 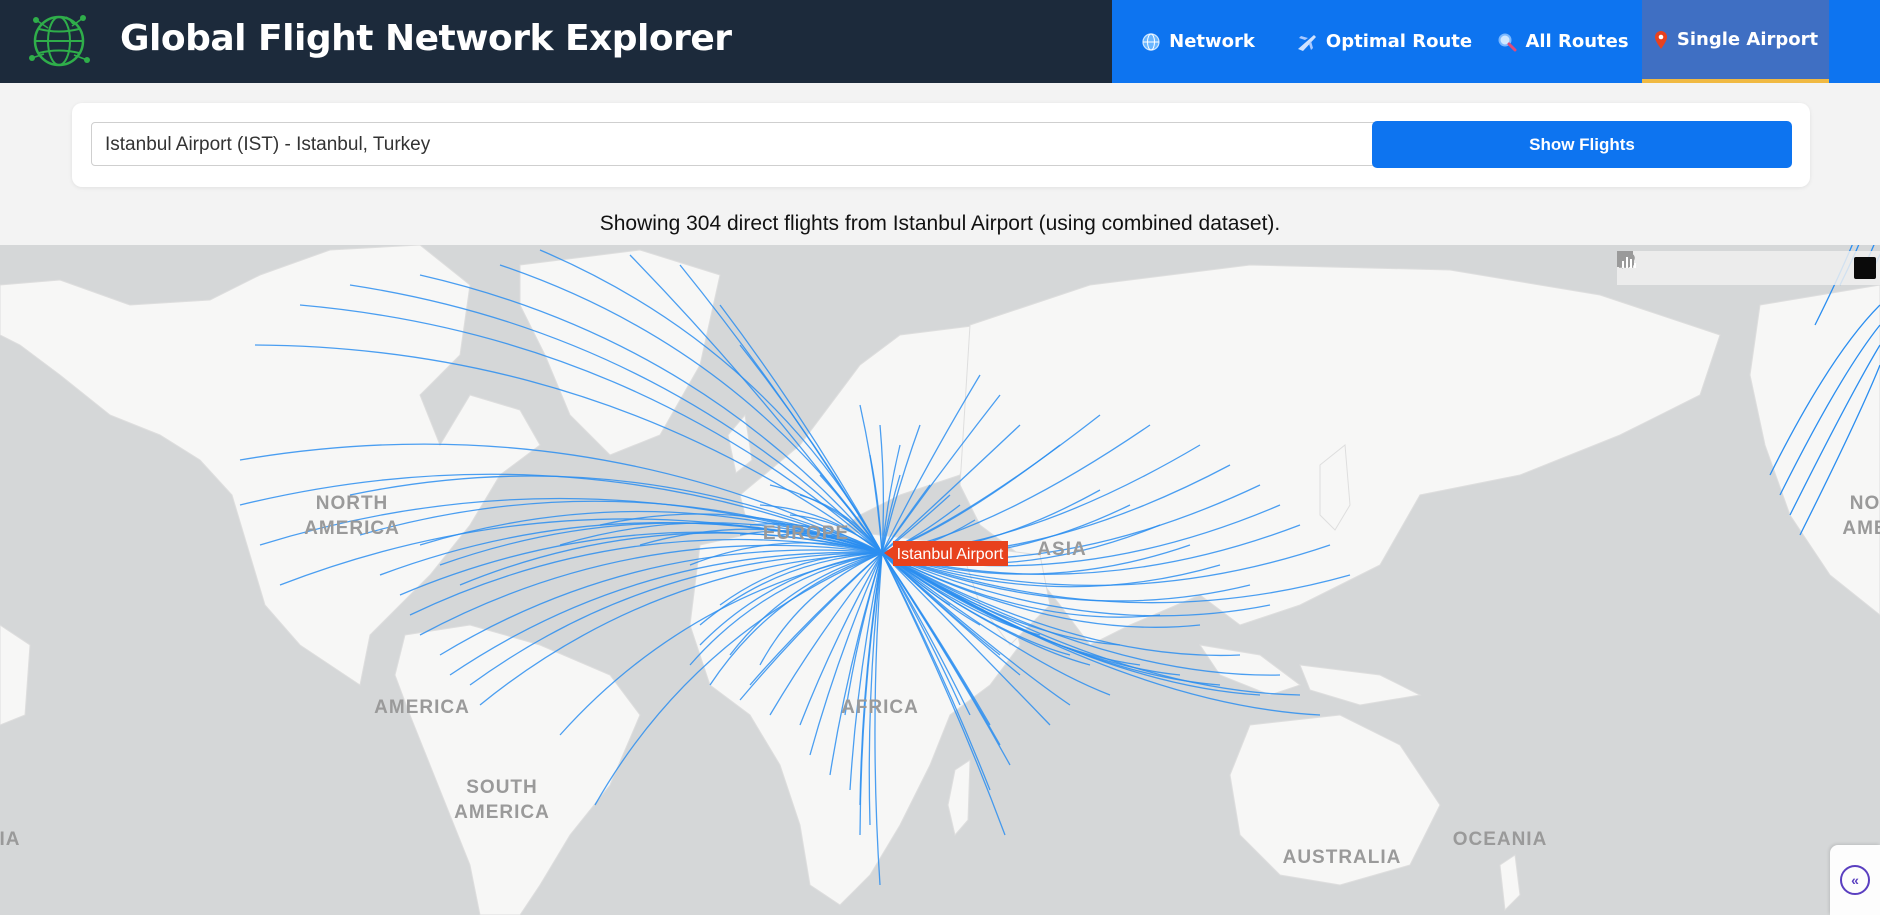 I want to click on label-oceania: OCEANIA, so click(x=1500, y=839).